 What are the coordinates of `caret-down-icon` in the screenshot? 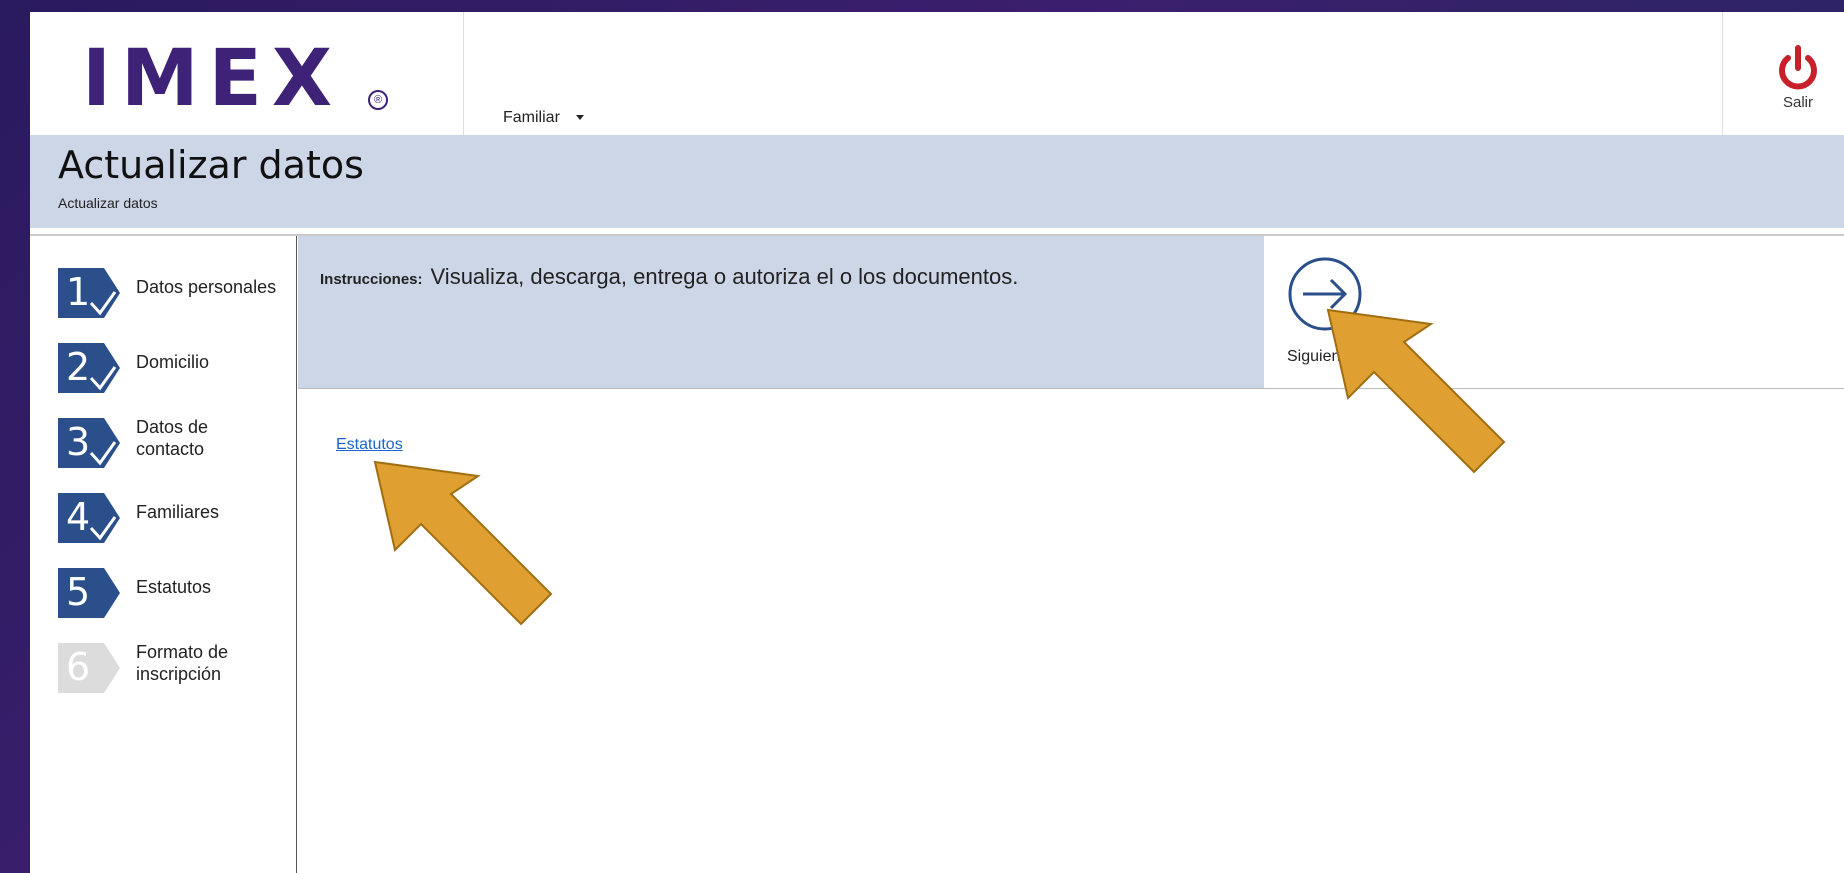 It's located at (579, 118).